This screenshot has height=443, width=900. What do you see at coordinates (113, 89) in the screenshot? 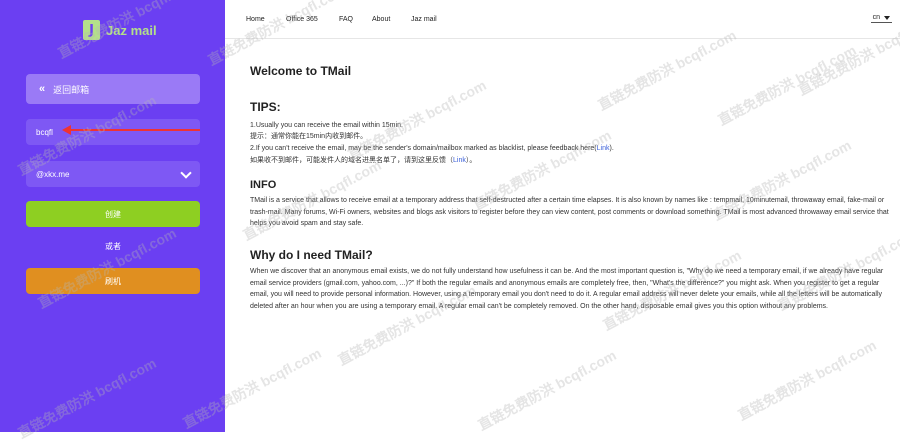
I see `back-to-mailbox-button: « 返回邮箱` at bounding box center [113, 89].